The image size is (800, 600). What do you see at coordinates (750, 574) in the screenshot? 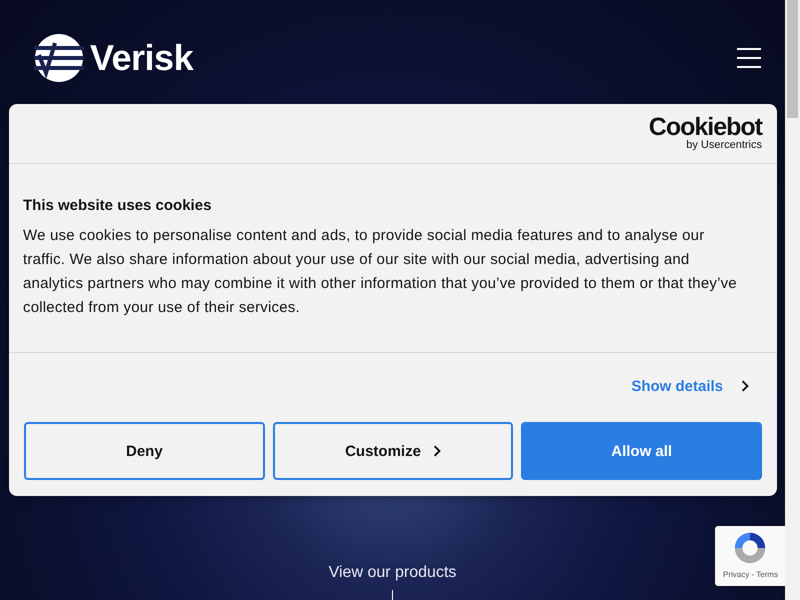
I see `privacy-terms-links: Privacy - Terms` at bounding box center [750, 574].